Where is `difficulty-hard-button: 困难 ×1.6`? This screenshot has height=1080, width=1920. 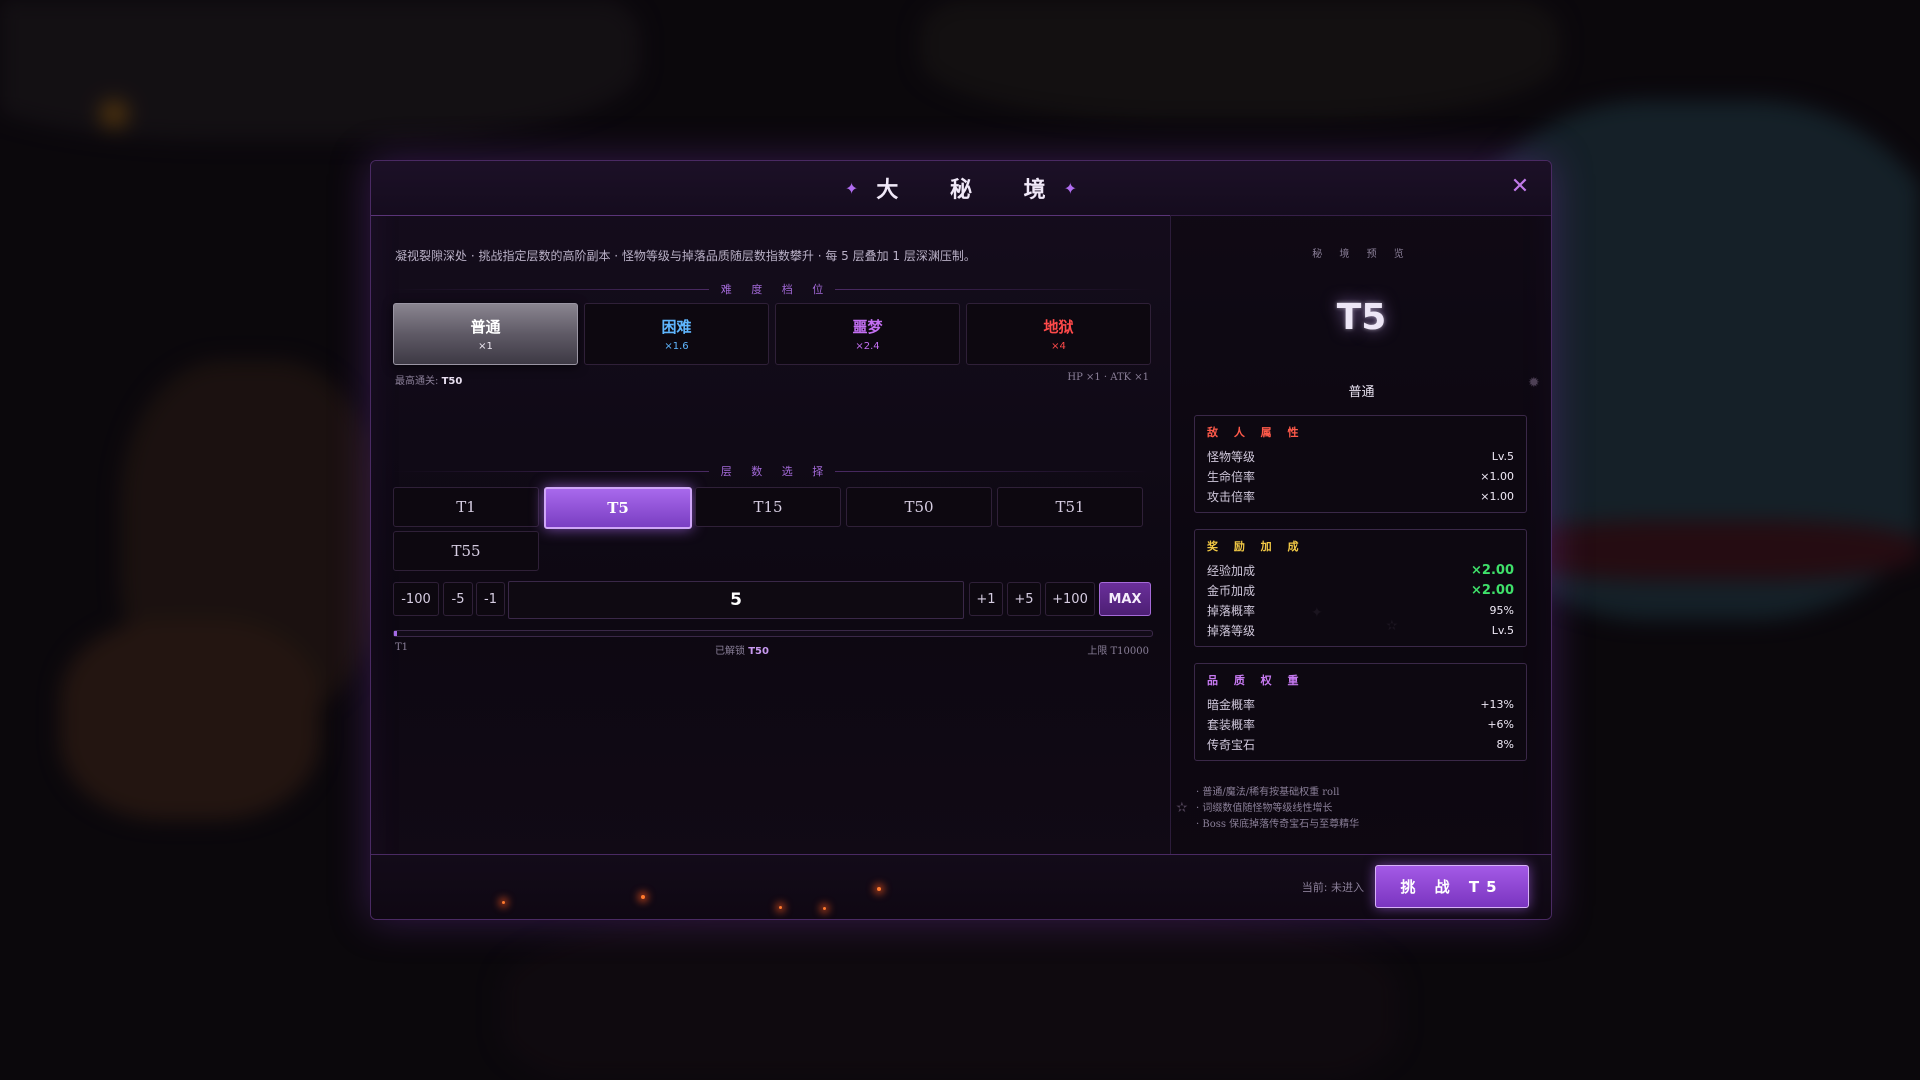
difficulty-hard-button: 困难 ×1.6 is located at coordinates (676, 334).